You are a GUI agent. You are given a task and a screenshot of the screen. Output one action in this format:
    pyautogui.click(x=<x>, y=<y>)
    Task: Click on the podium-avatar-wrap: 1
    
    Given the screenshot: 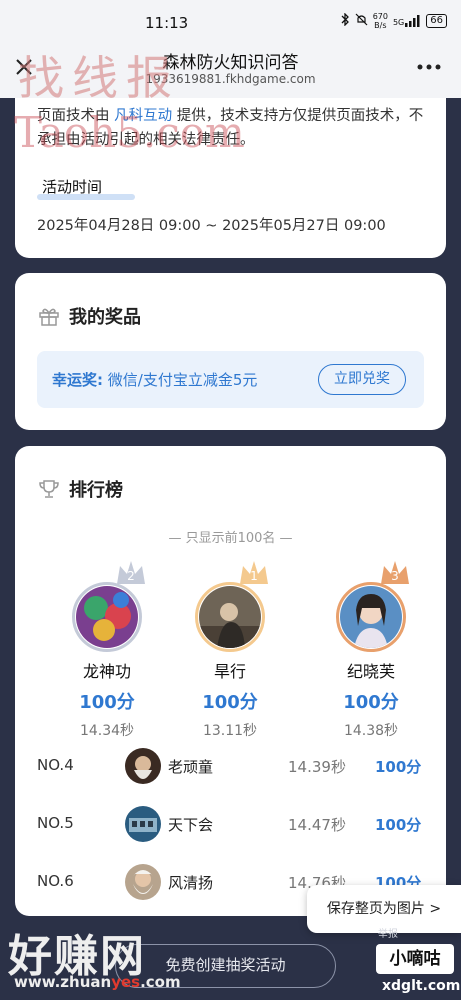 What is the action you would take?
    pyautogui.click(x=230, y=607)
    